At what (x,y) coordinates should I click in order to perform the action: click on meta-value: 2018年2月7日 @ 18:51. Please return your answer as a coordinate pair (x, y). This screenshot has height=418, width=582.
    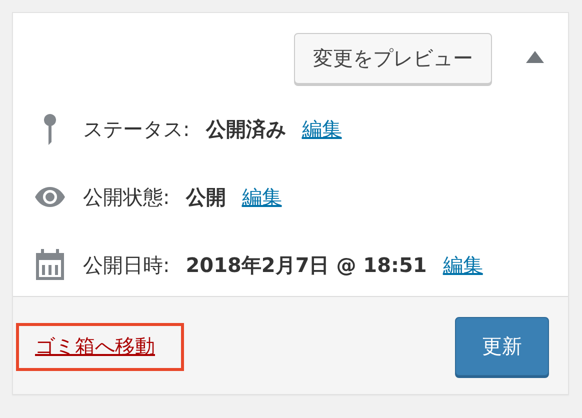
    Looking at the image, I should click on (306, 265).